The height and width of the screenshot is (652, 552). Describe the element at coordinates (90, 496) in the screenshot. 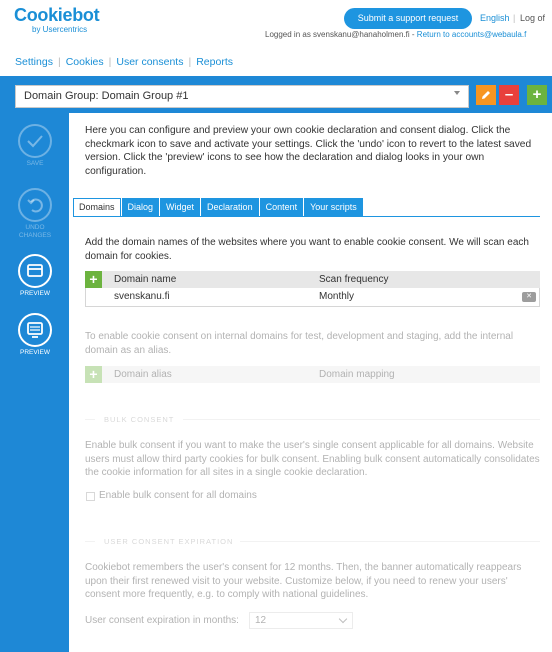

I see `bulk-consent-checkbox` at that location.